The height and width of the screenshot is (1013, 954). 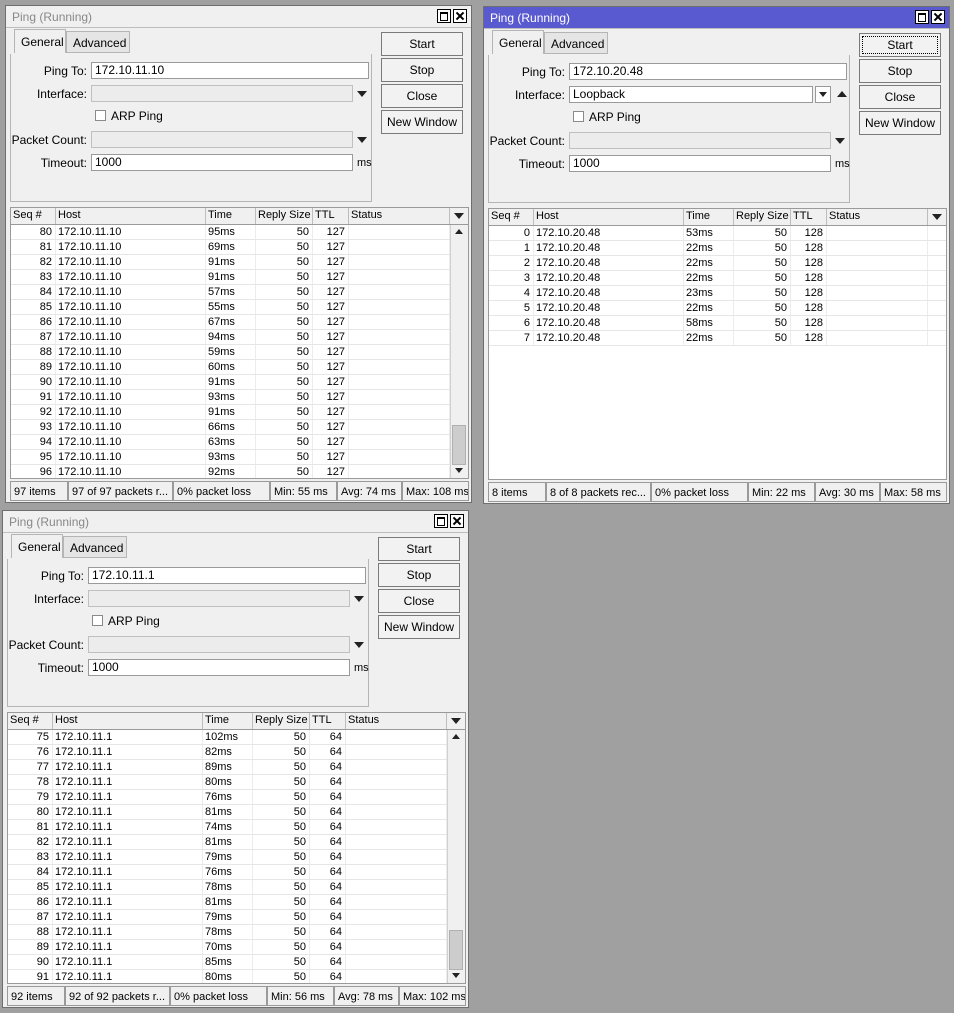 What do you see at coordinates (227, 782) in the screenshot?
I see `table-row: 78 172.10.11.1 80ms 50 64` at bounding box center [227, 782].